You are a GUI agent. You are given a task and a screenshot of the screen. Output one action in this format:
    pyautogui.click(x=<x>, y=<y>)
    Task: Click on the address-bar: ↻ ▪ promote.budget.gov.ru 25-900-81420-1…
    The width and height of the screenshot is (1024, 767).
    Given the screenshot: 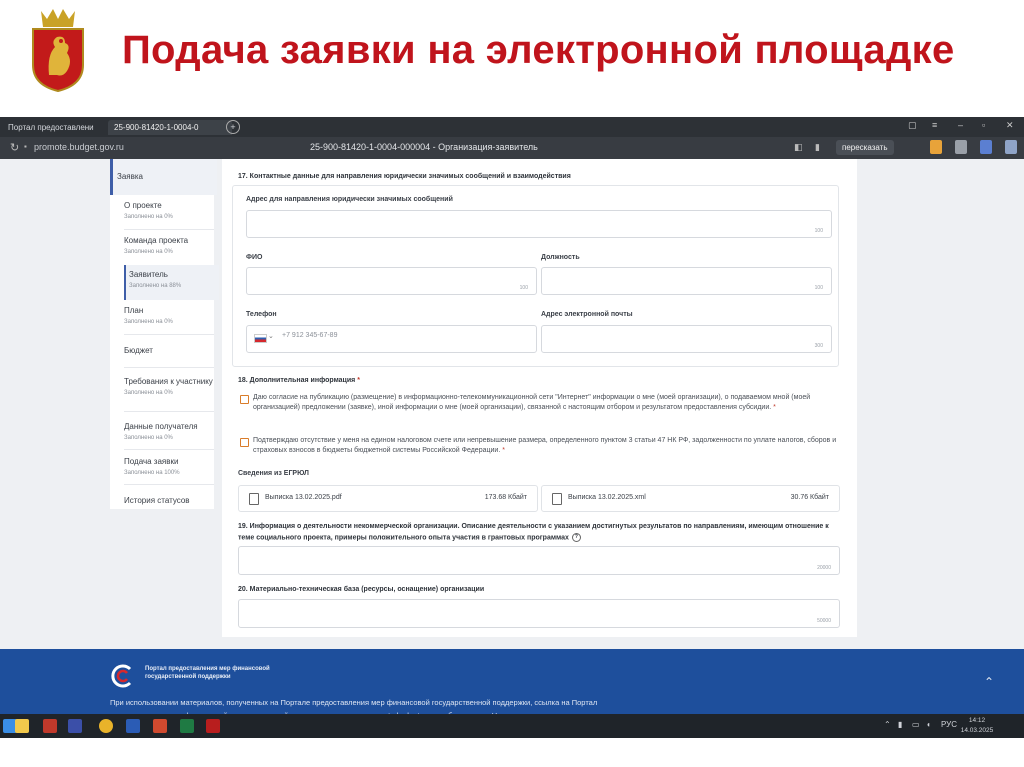 What is the action you would take?
    pyautogui.click(x=512, y=148)
    